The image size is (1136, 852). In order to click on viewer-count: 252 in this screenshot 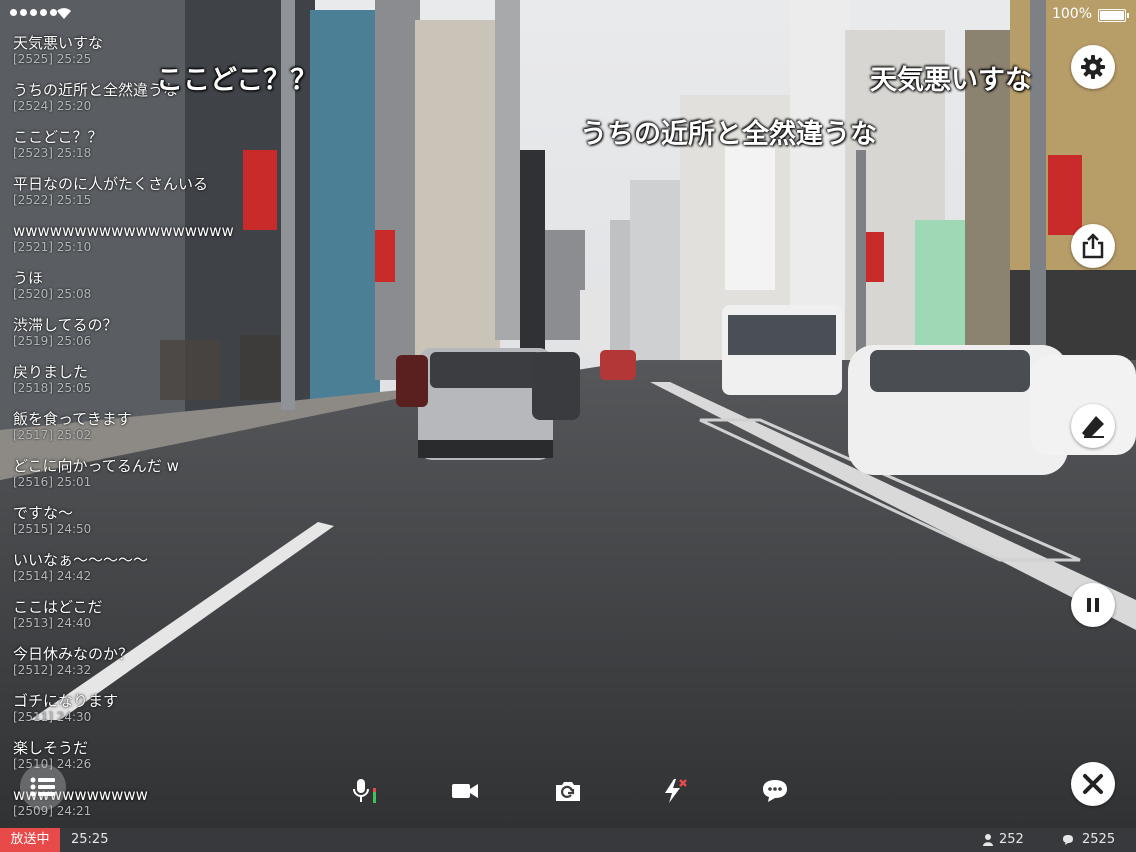, I will do `click(1003, 839)`.